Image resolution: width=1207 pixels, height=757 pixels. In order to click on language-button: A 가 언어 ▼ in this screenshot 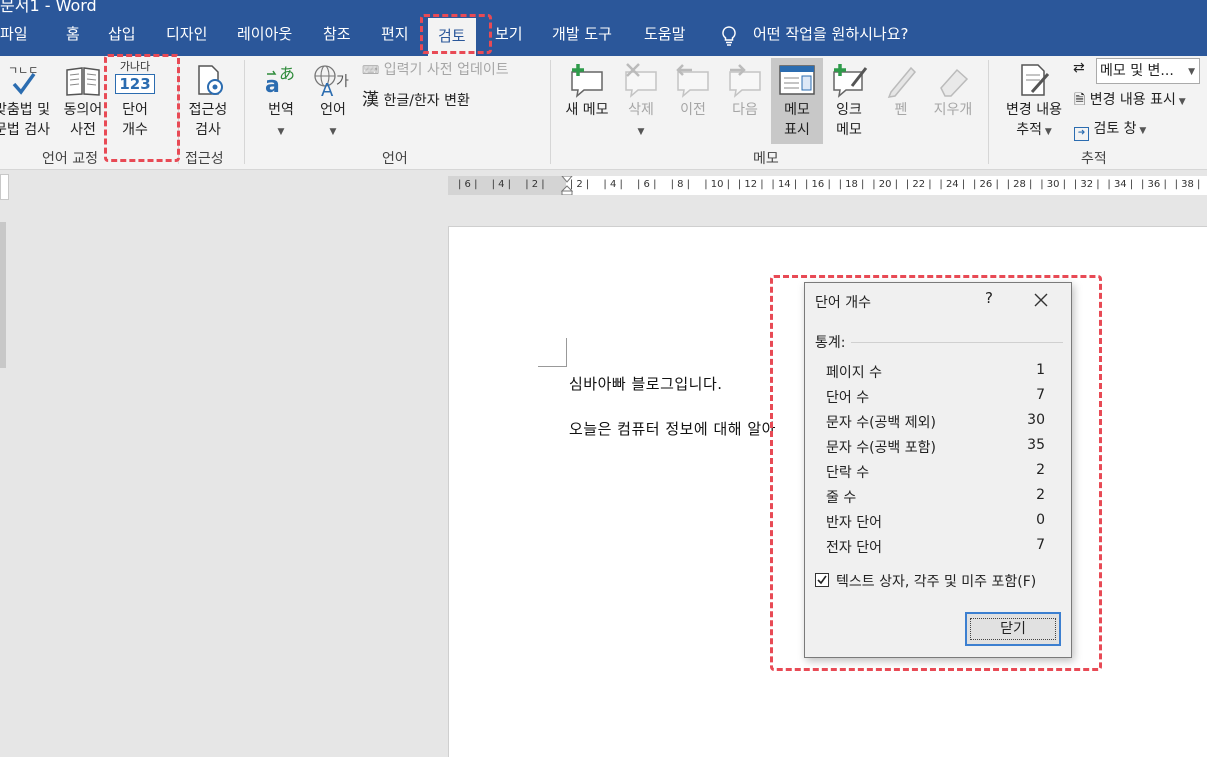, I will do `click(333, 102)`.